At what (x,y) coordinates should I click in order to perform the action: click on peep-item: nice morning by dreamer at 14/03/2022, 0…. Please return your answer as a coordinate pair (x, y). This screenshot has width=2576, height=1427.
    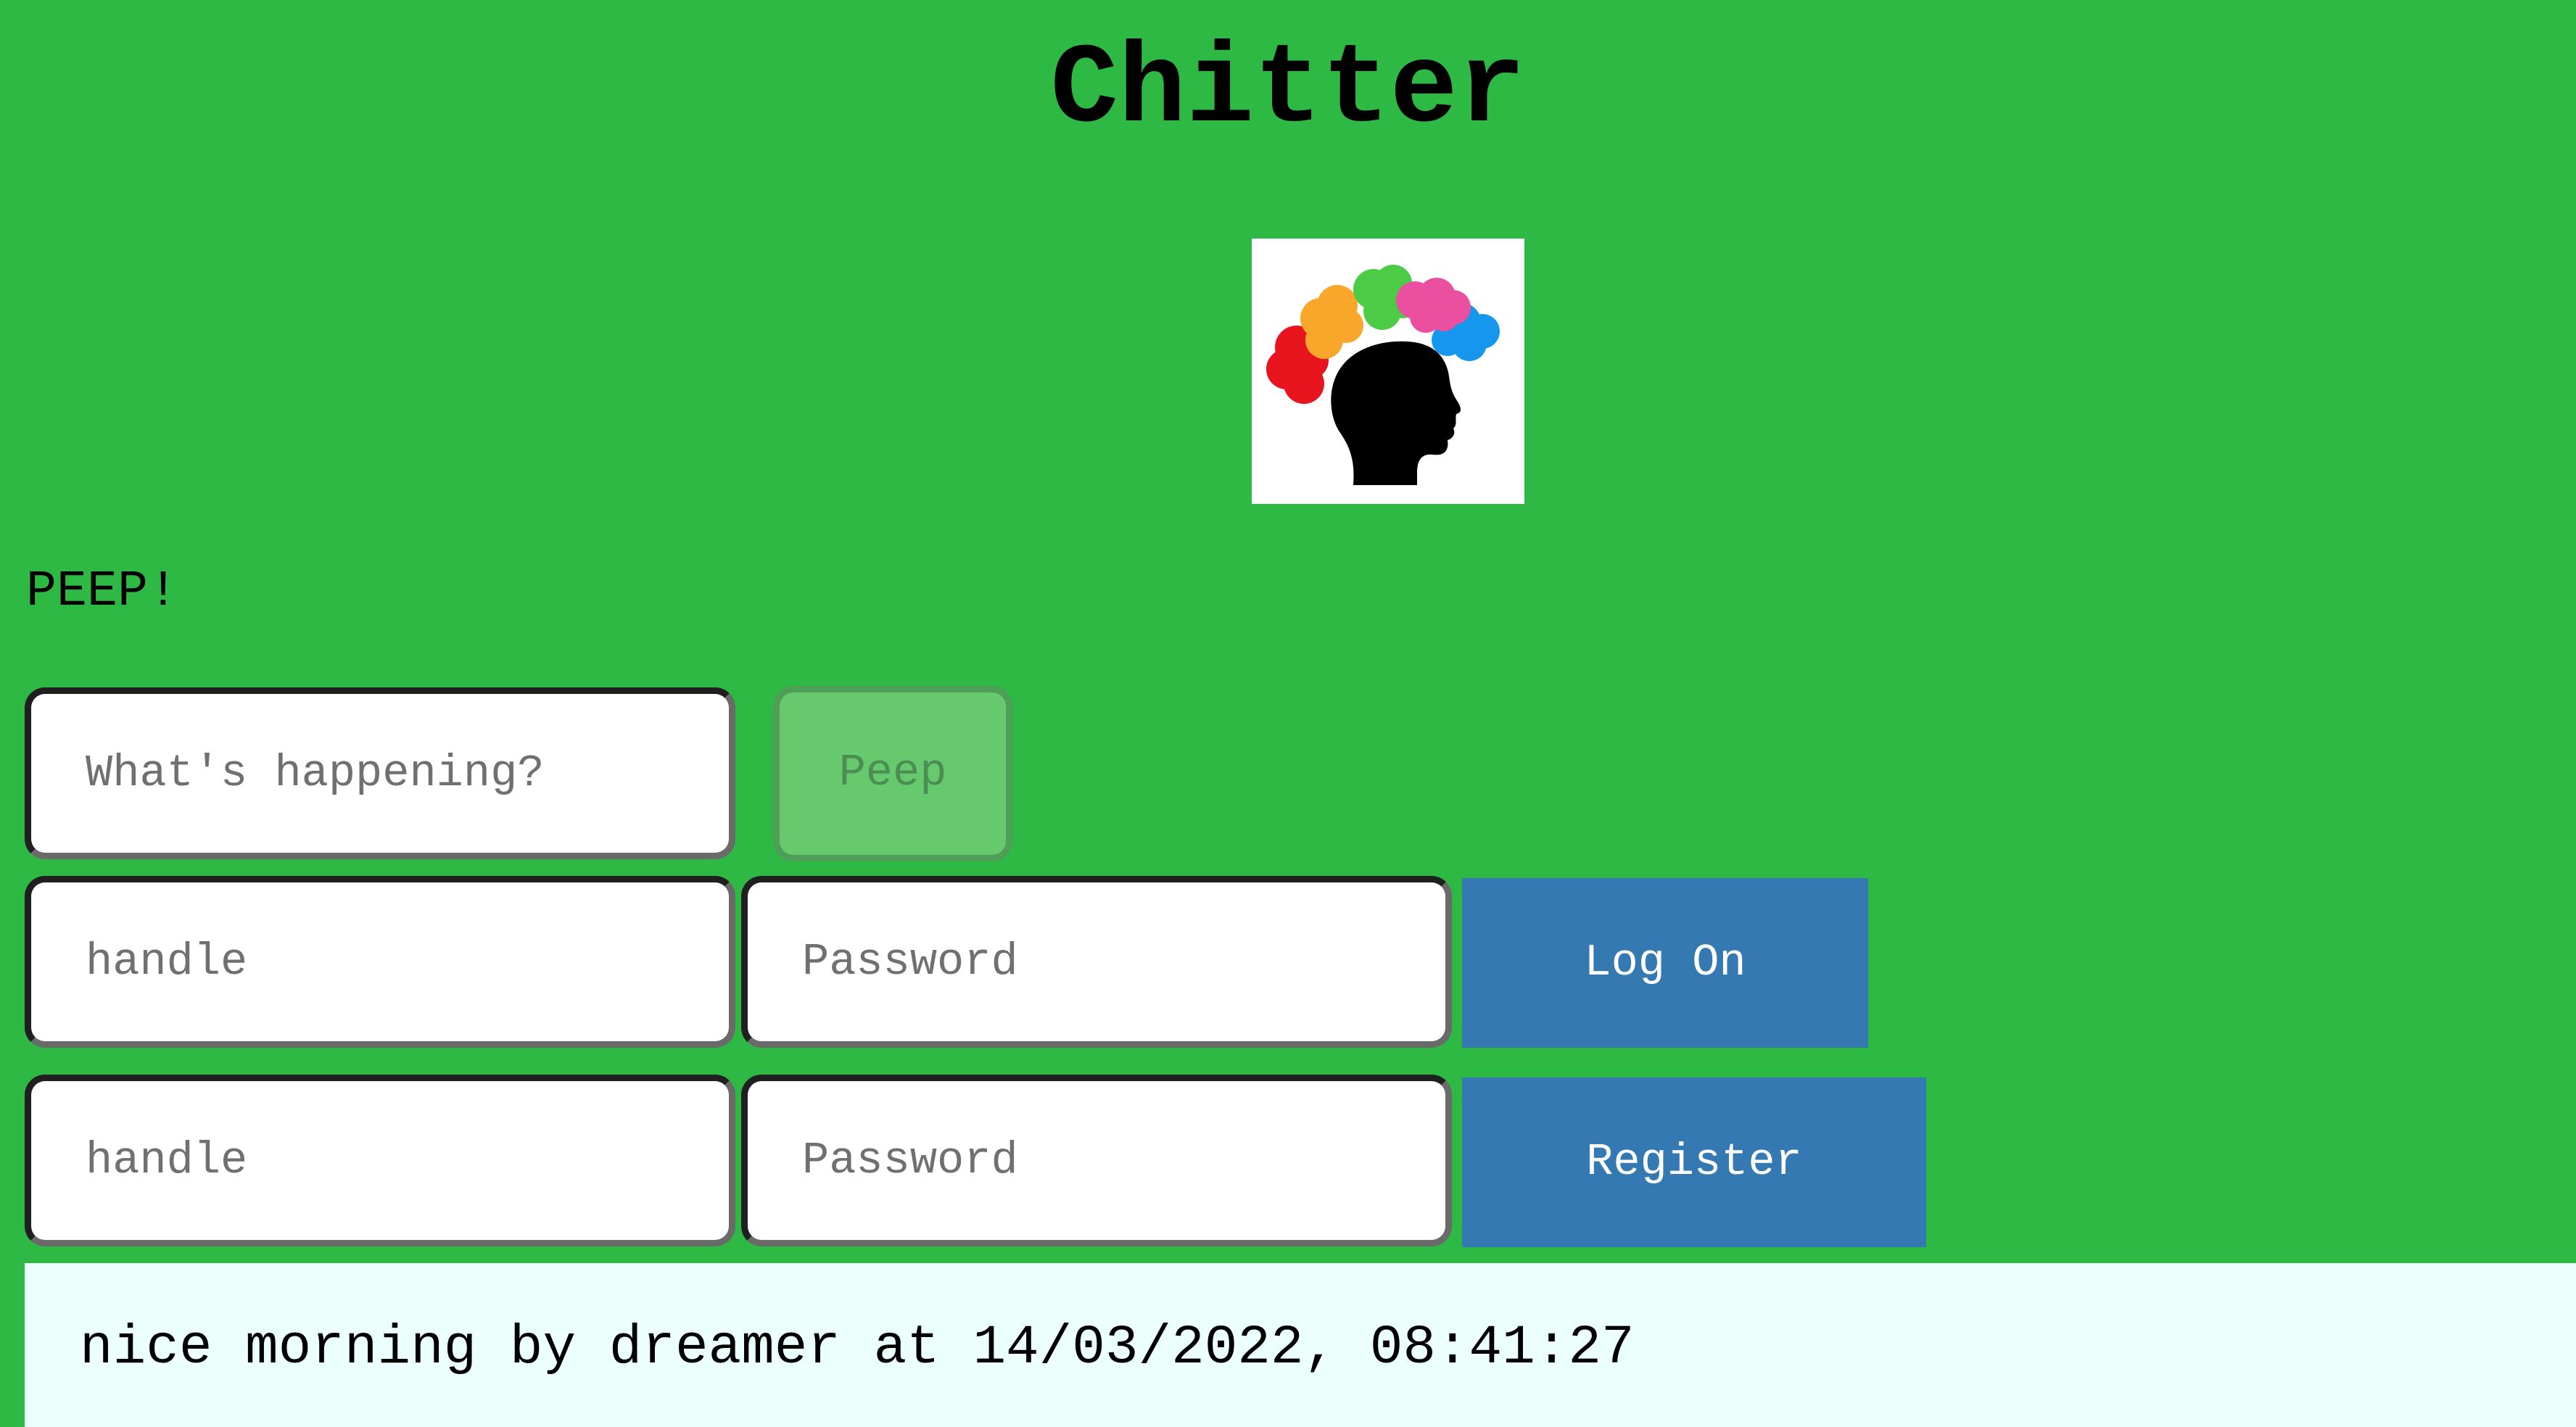
    Looking at the image, I should click on (857, 1348).